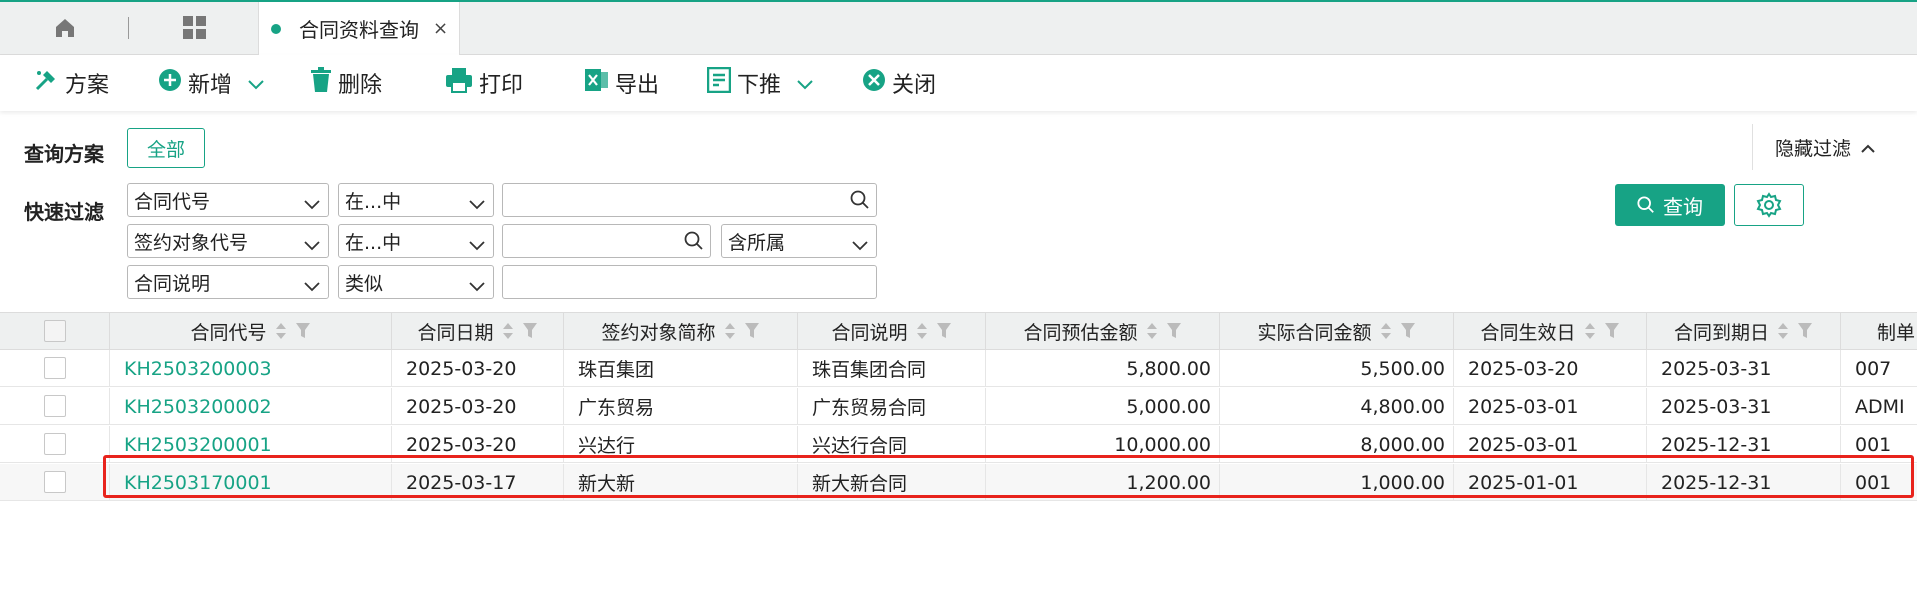  I want to click on filter-field-select-1: 合同代号, so click(228, 200).